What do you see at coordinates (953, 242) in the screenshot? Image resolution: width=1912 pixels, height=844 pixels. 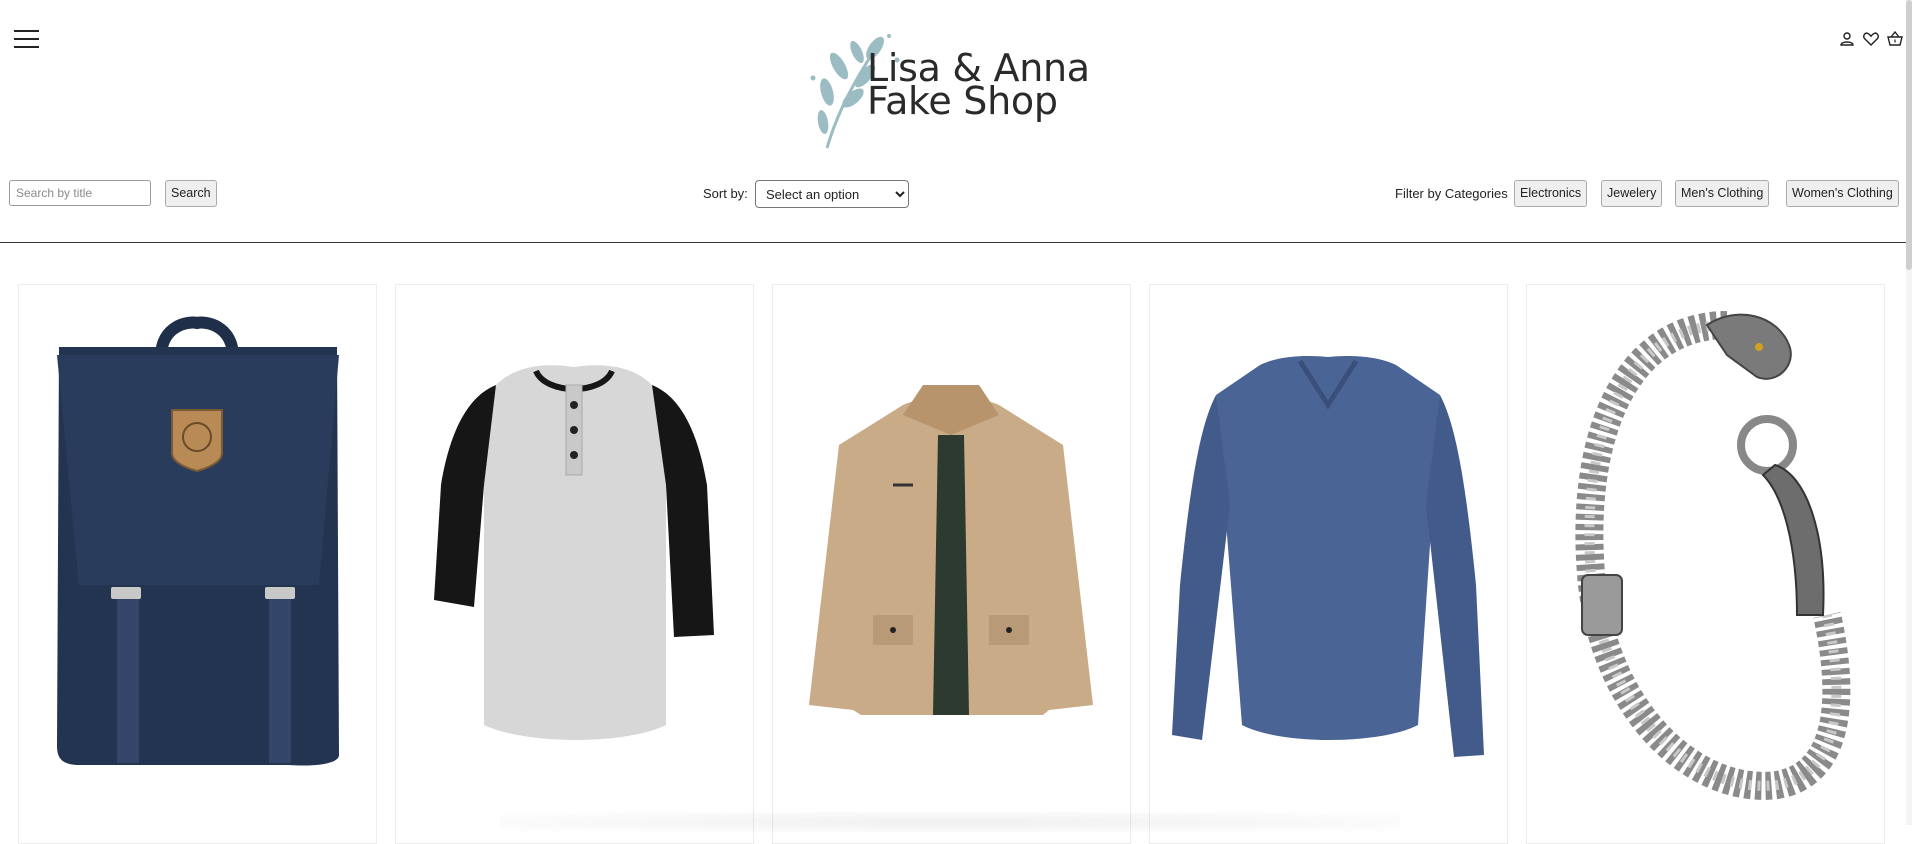 I see `header-divider` at bounding box center [953, 242].